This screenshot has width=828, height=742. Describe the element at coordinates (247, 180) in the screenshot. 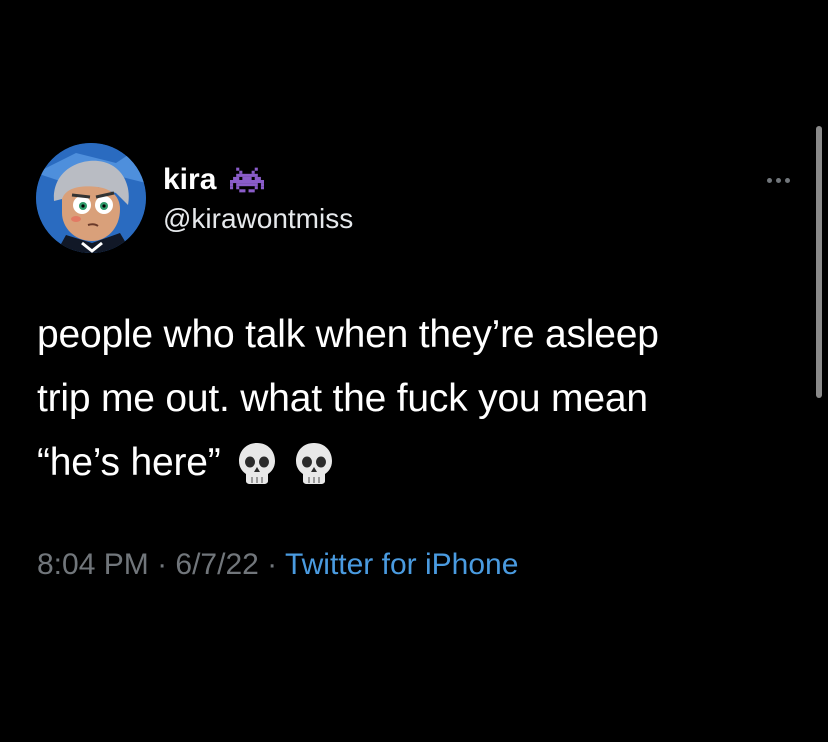

I see `alien-monster-icon` at that location.